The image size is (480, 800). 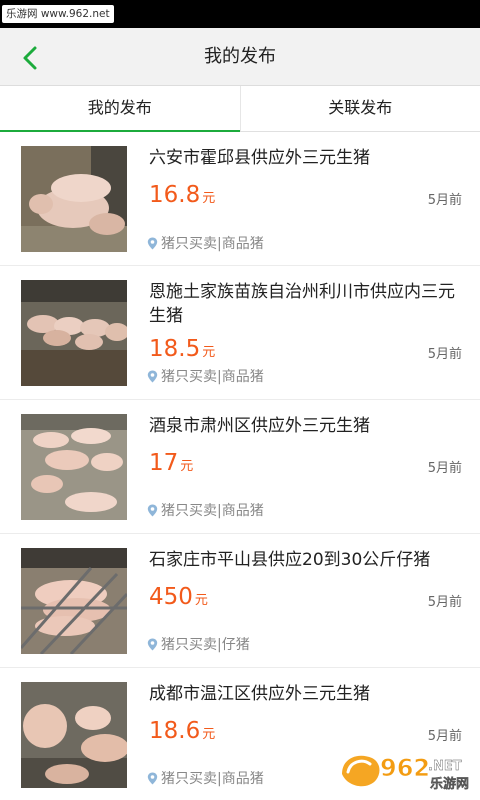 I want to click on item-price: 17 元, so click(x=171, y=463).